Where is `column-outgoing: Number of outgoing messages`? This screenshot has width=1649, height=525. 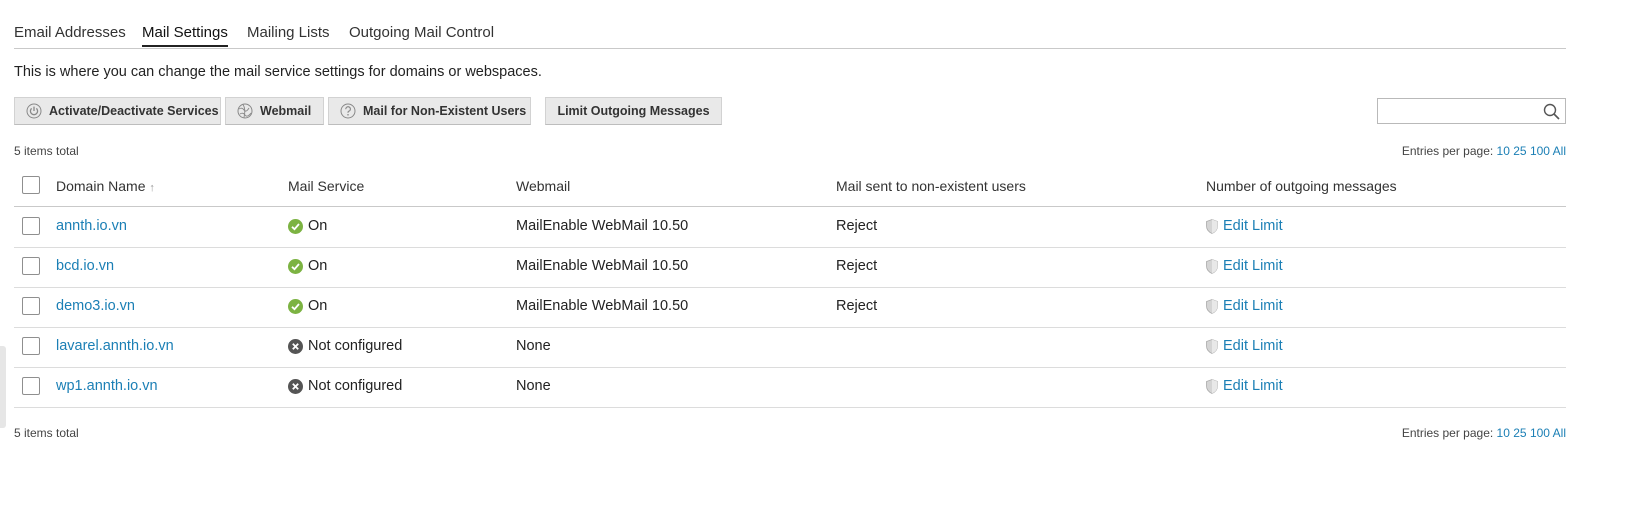 column-outgoing: Number of outgoing messages is located at coordinates (1301, 186).